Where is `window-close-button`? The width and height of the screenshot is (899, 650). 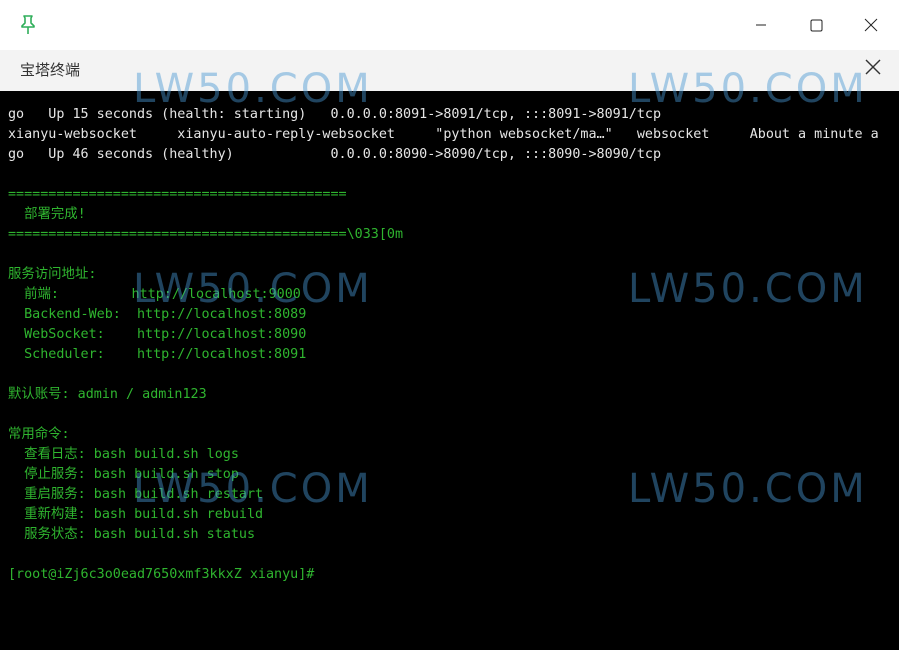 window-close-button is located at coordinates (871, 25).